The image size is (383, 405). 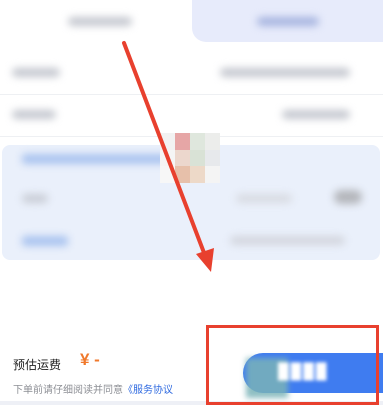 I want to click on red-highlight-box, so click(x=292, y=365).